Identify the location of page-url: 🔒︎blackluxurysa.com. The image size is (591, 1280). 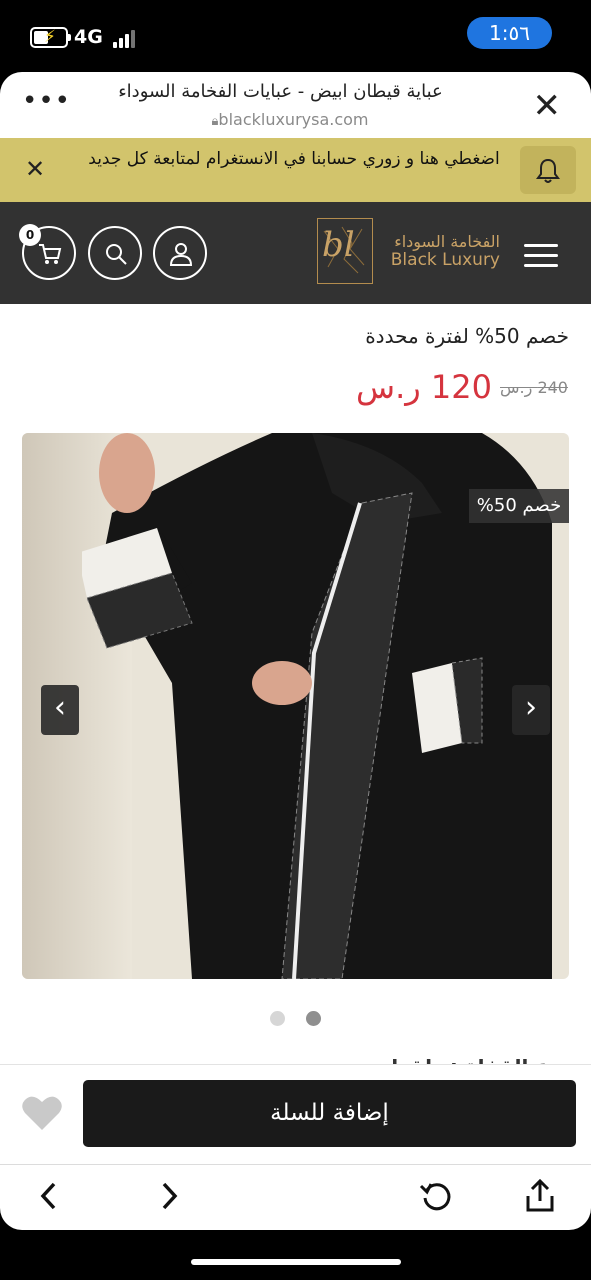
(290, 119).